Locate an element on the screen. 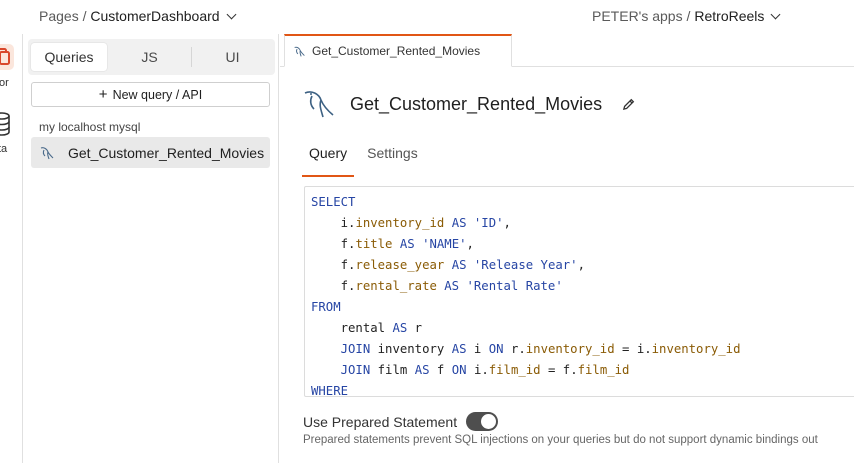 This screenshot has width=854, height=463. edit-pencil-icon is located at coordinates (628, 104).